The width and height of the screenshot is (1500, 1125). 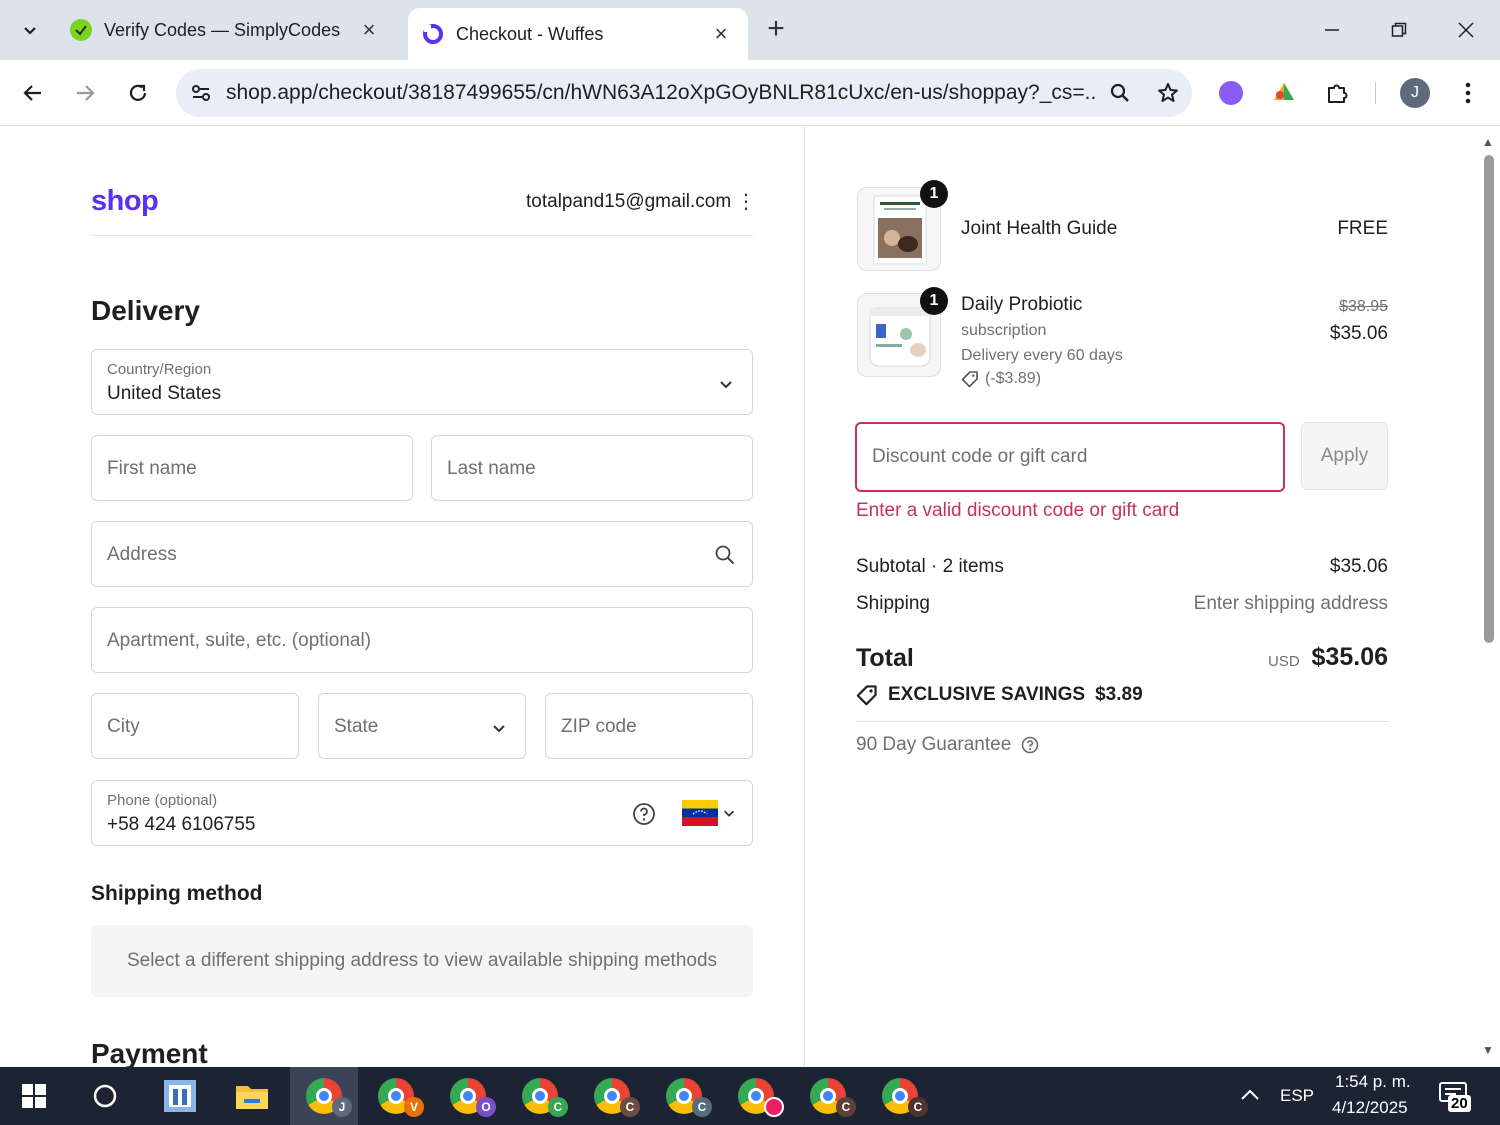 What do you see at coordinates (947, 745) in the screenshot?
I see `guarantee-row: 90 Day Guarantee` at bounding box center [947, 745].